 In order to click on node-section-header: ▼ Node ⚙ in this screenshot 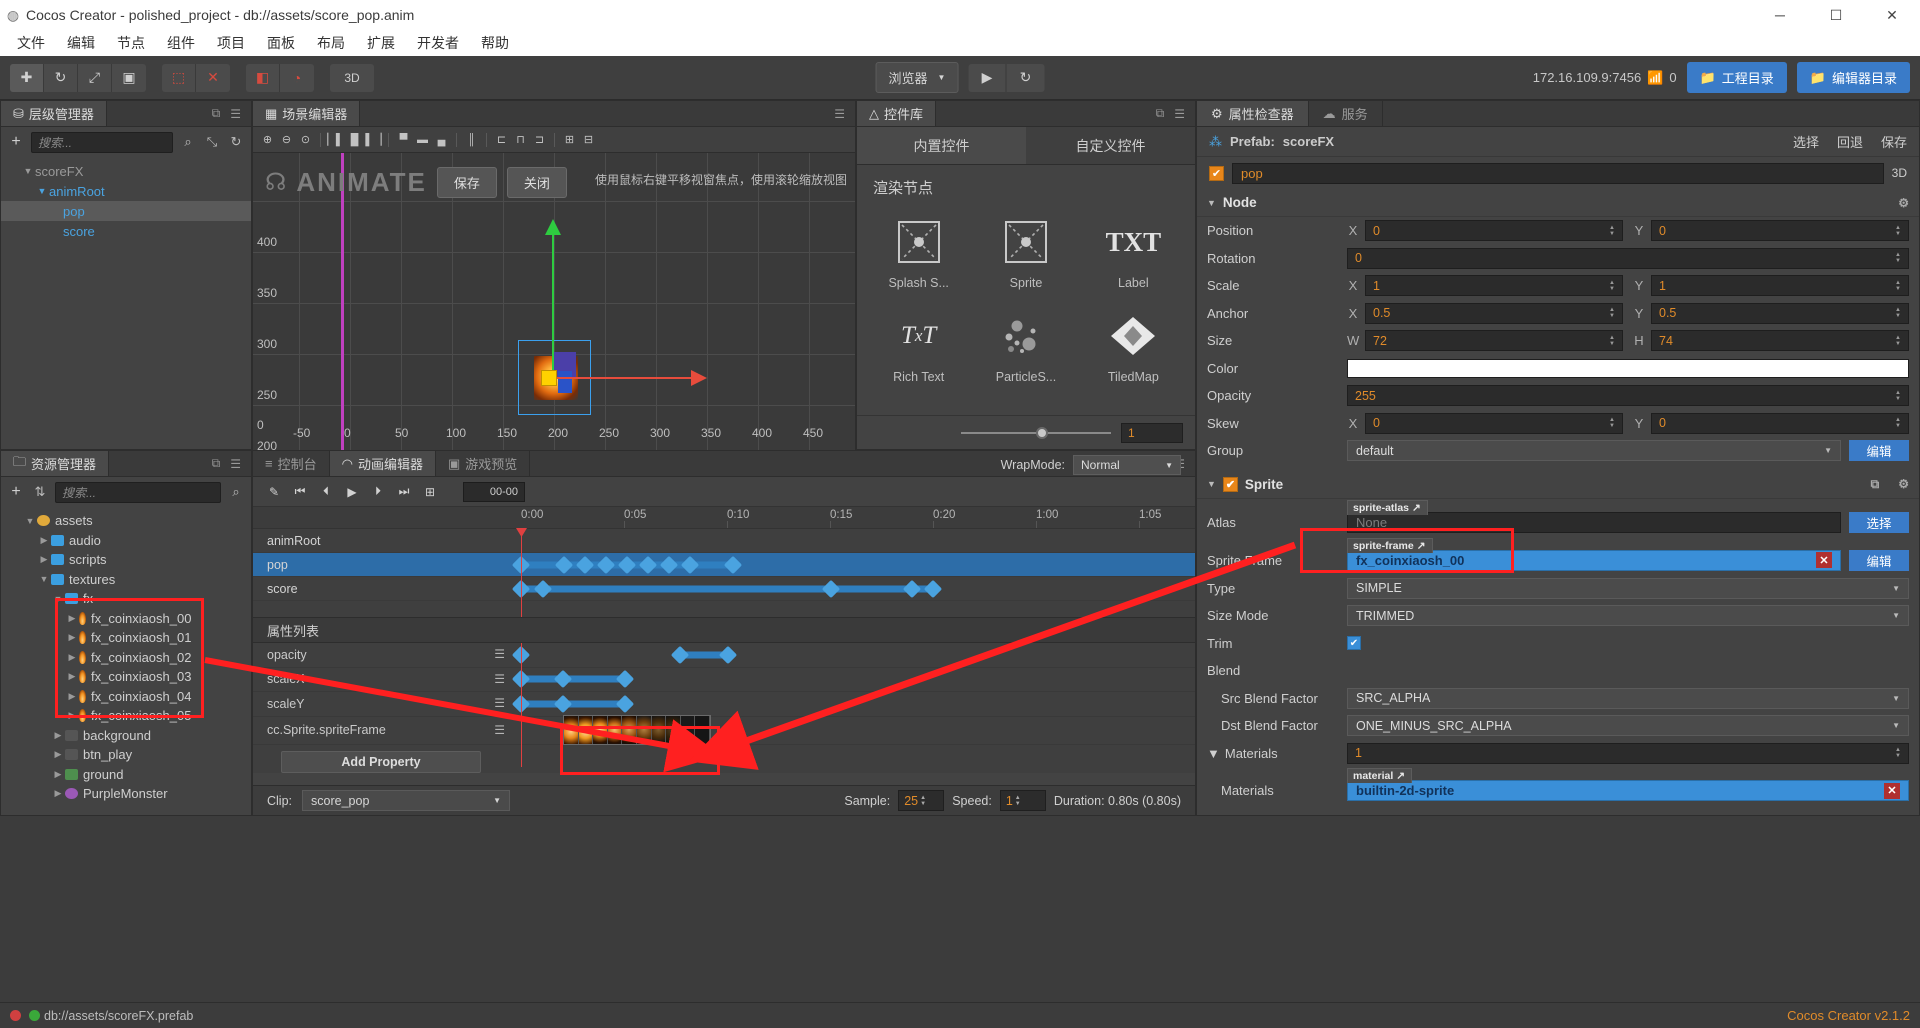, I will do `click(1558, 203)`.